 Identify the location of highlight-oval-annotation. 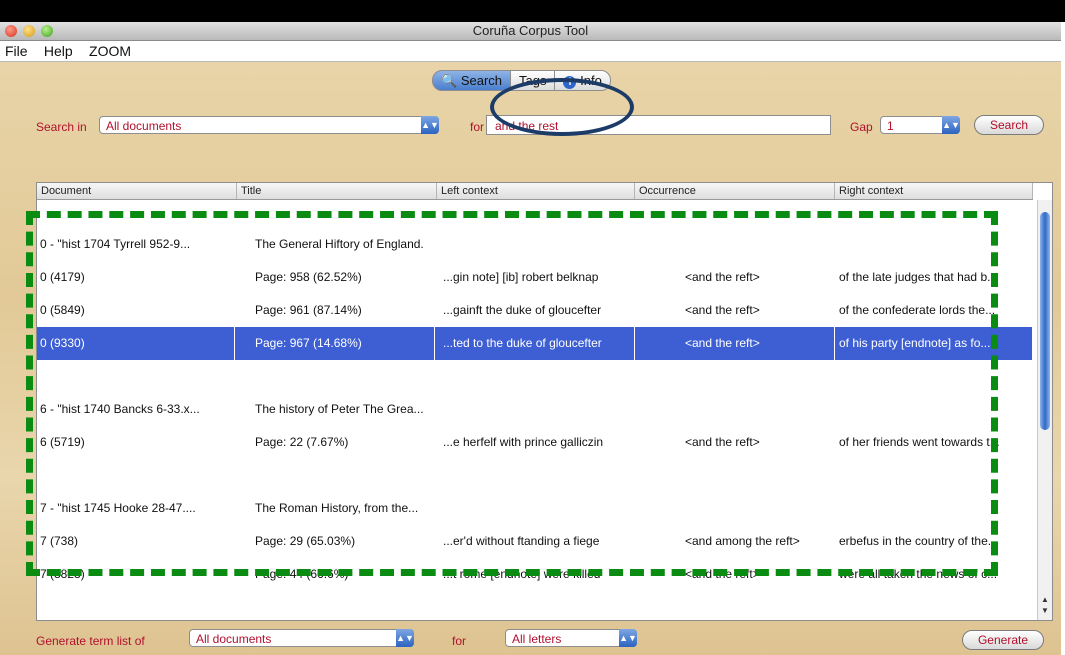
(562, 107).